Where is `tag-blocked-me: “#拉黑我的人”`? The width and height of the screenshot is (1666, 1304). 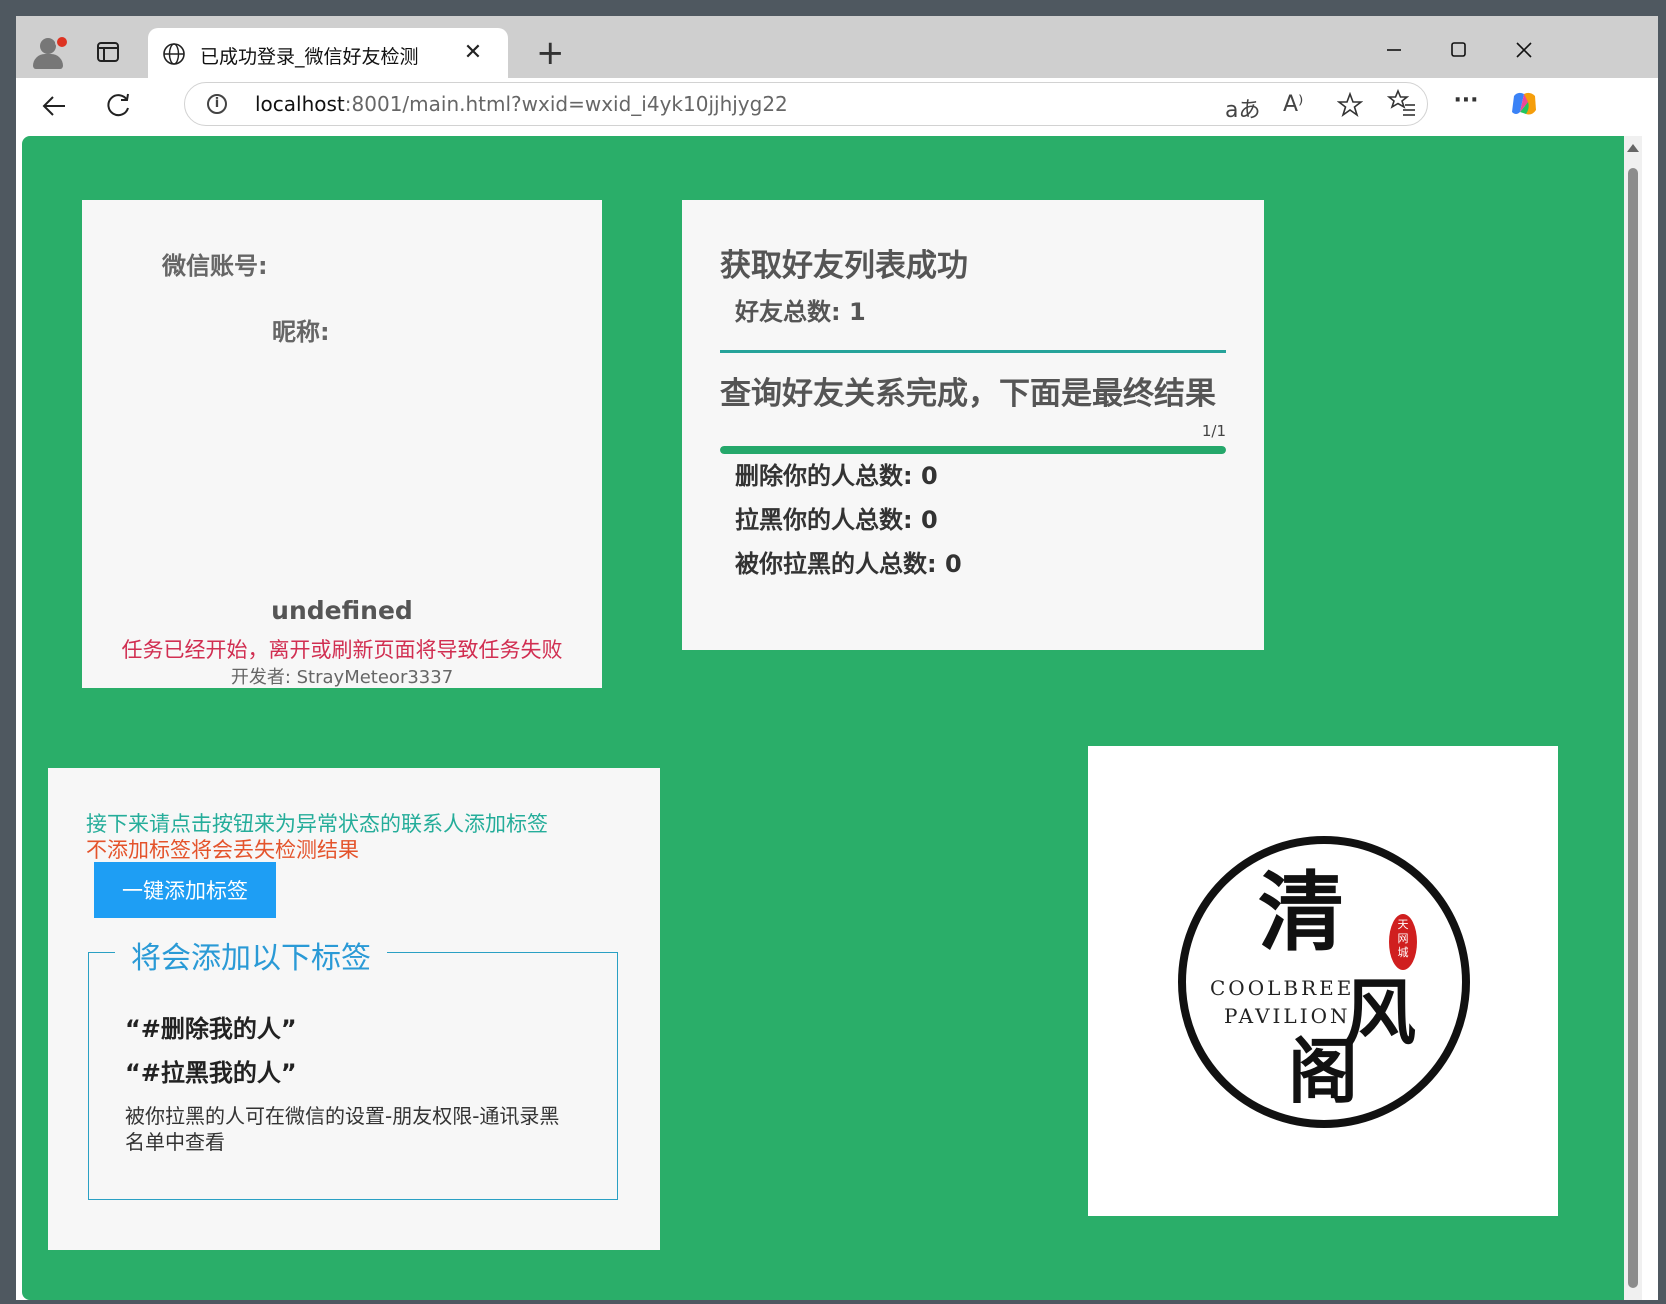 tag-blocked-me: “#拉黑我的人” is located at coordinates (211, 1073).